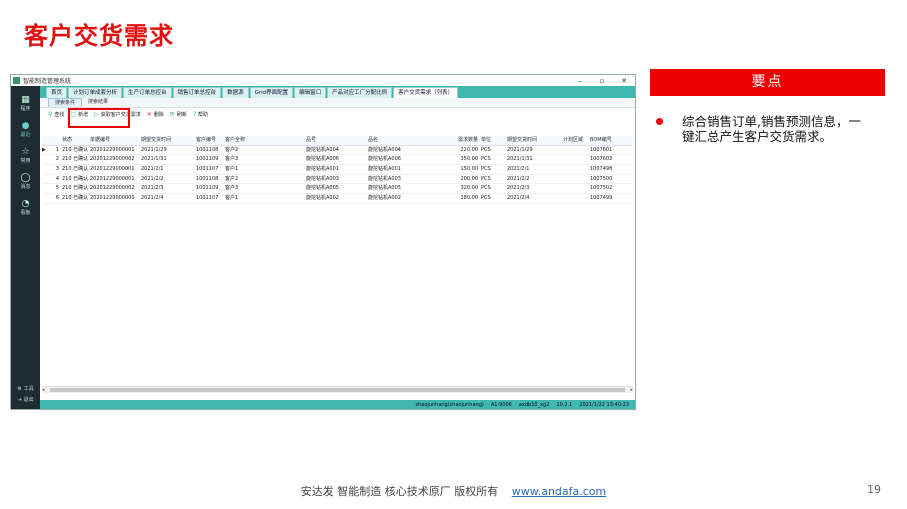 The width and height of the screenshot is (907, 509). I want to click on maximize-button: ▫, so click(602, 81).